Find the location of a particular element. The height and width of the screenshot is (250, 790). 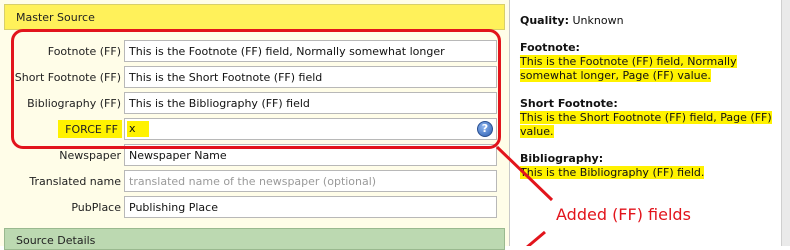

annotation-arrow-up is located at coordinates (524, 173).